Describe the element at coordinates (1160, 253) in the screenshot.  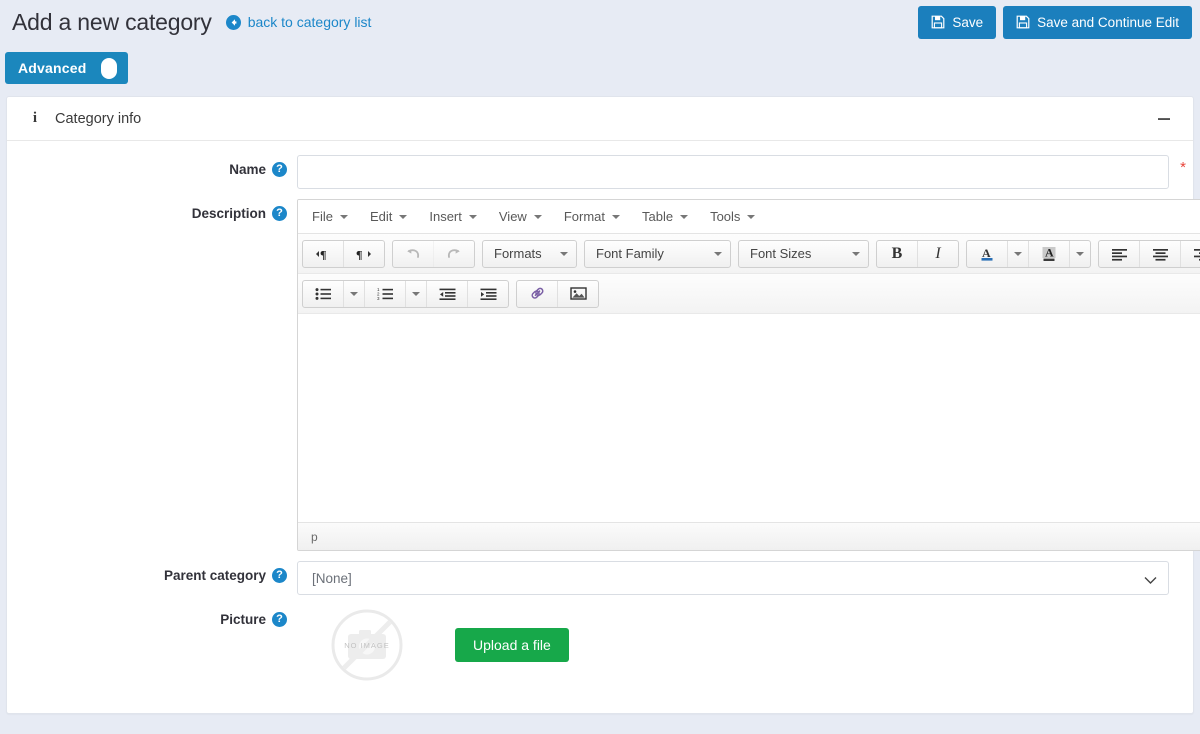
I see `align-center-icon` at that location.